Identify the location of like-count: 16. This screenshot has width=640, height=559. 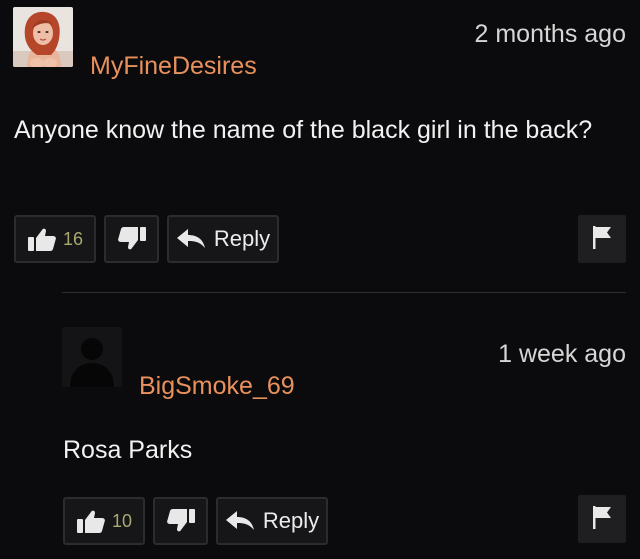
(73, 238).